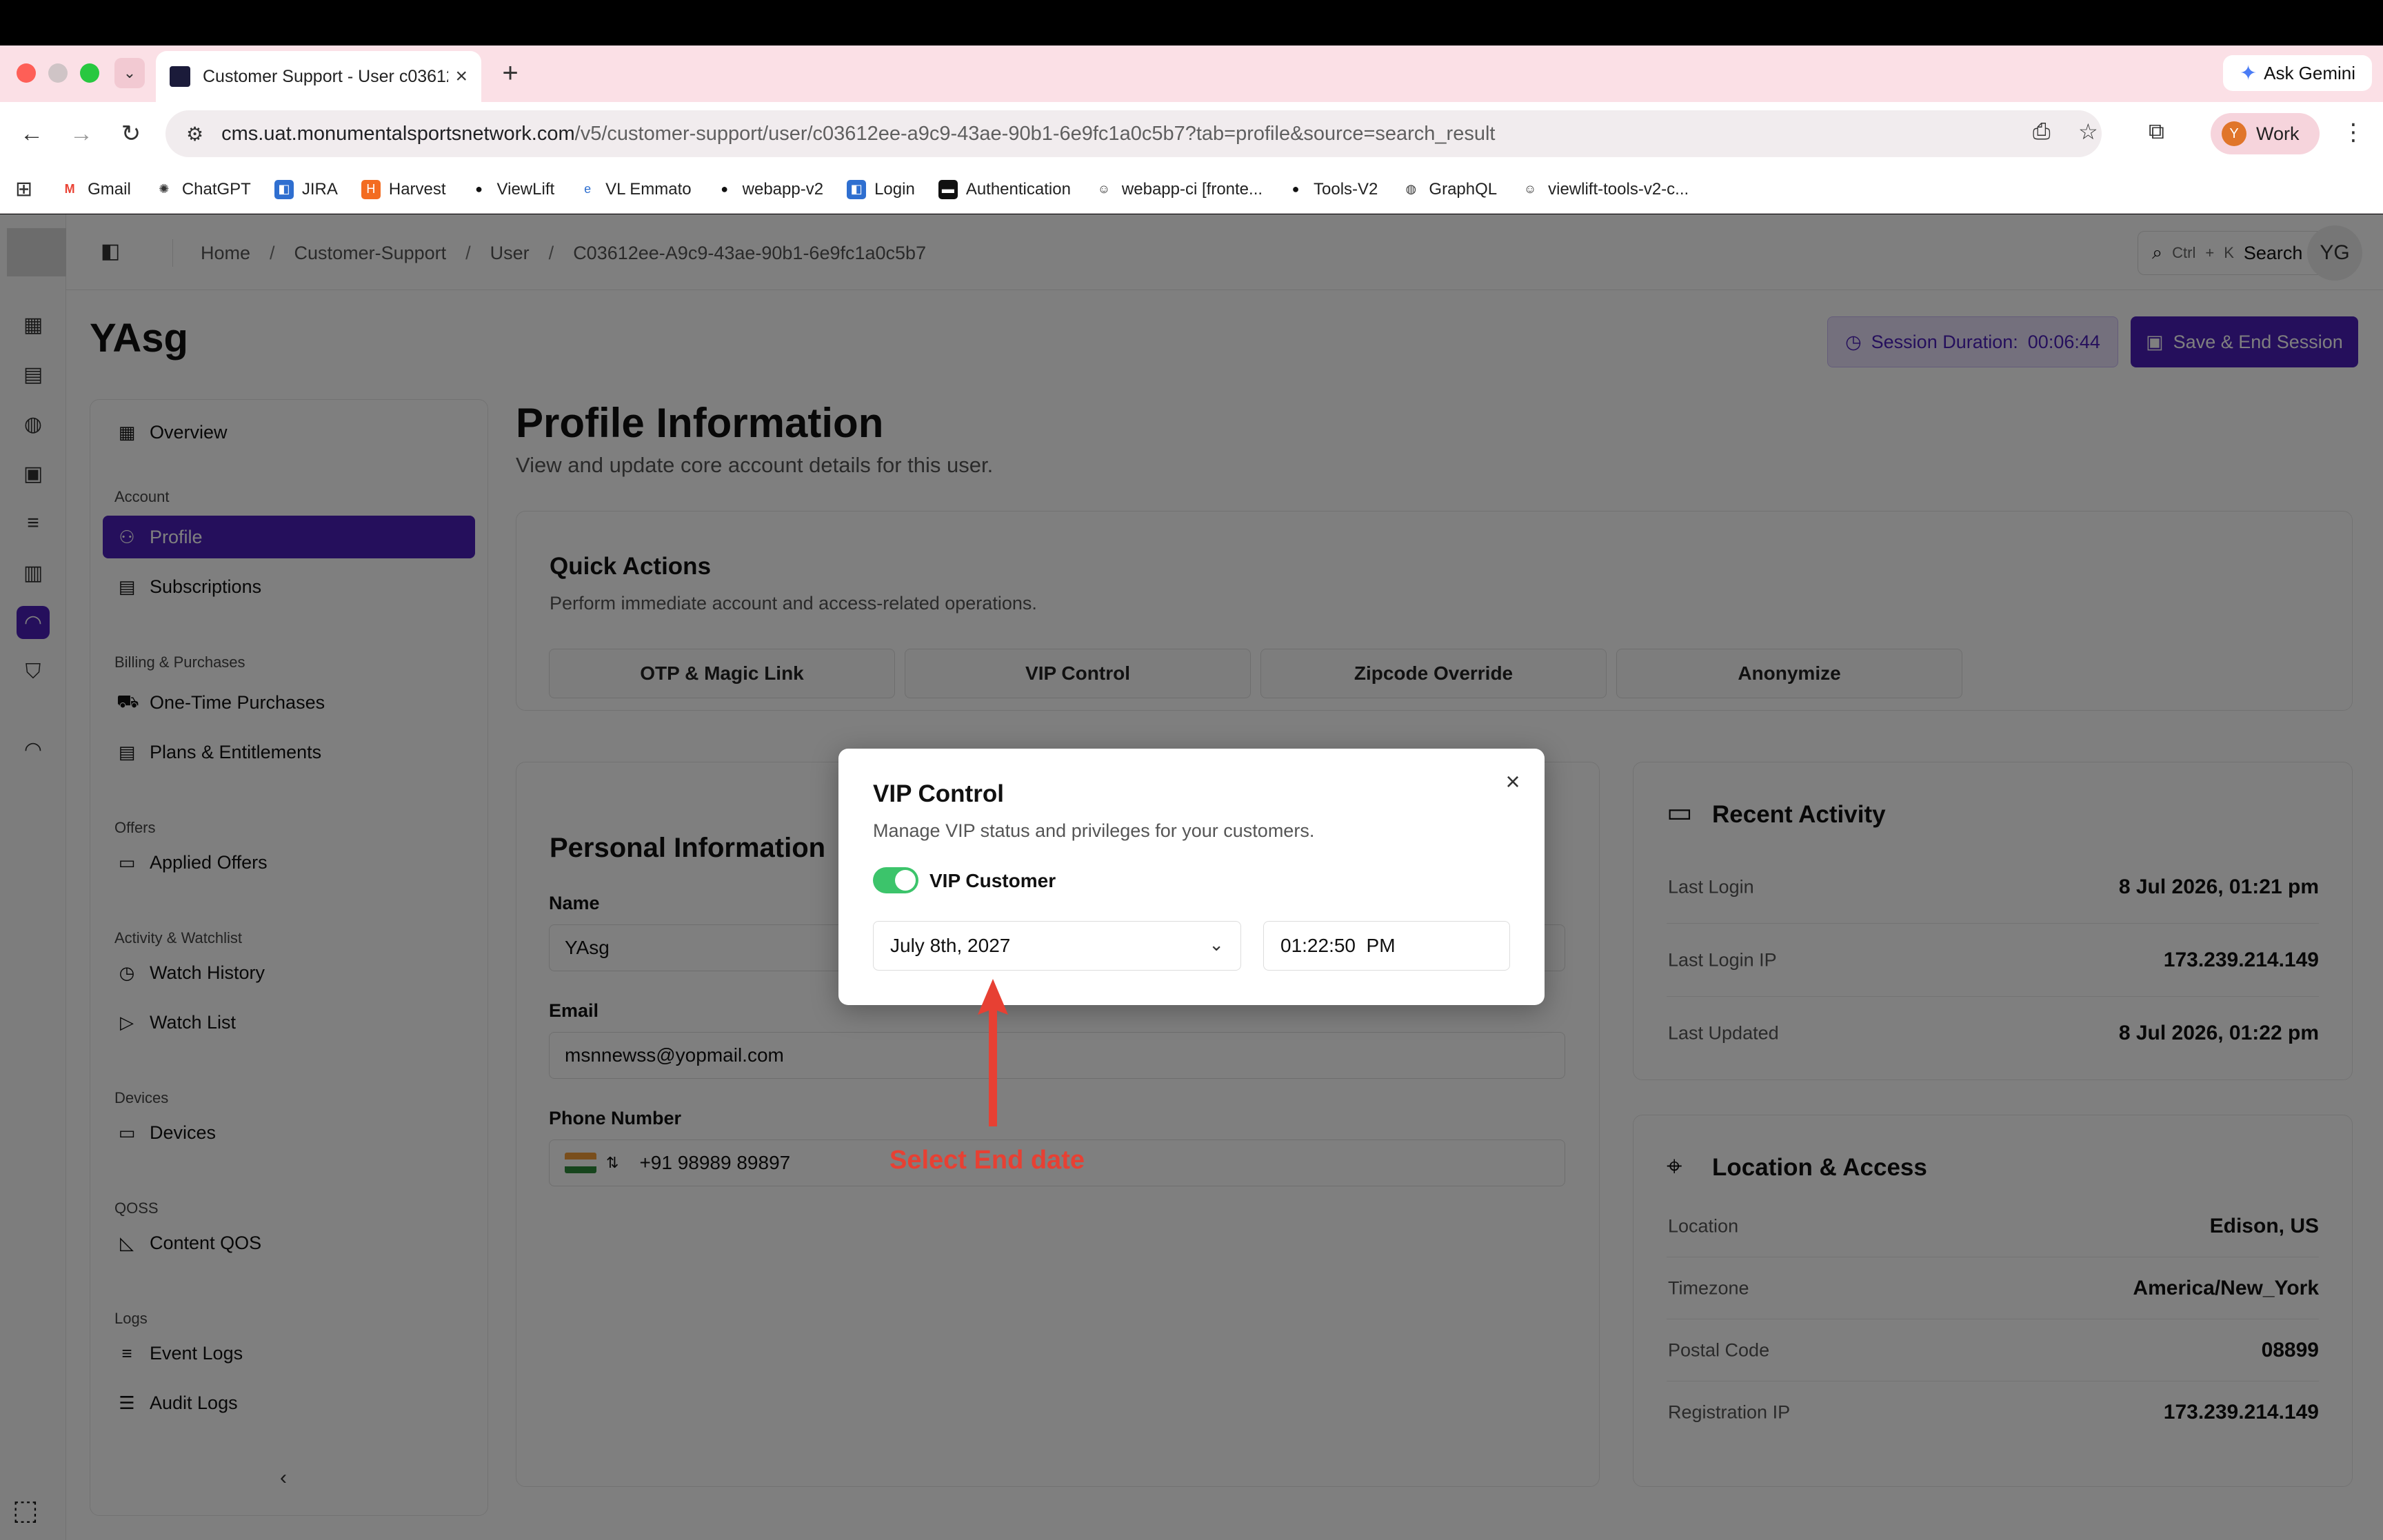  Describe the element at coordinates (905, 881) in the screenshot. I see `toggle-knob` at that location.